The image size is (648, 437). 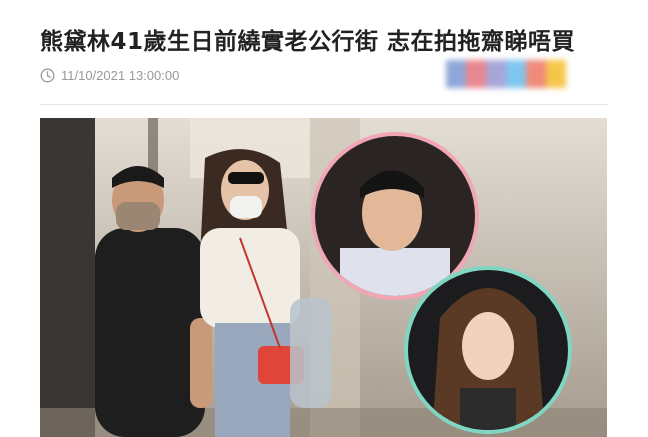 What do you see at coordinates (120, 75) in the screenshot?
I see `publish-timestamp: 11/10/2021 13:00:00` at bounding box center [120, 75].